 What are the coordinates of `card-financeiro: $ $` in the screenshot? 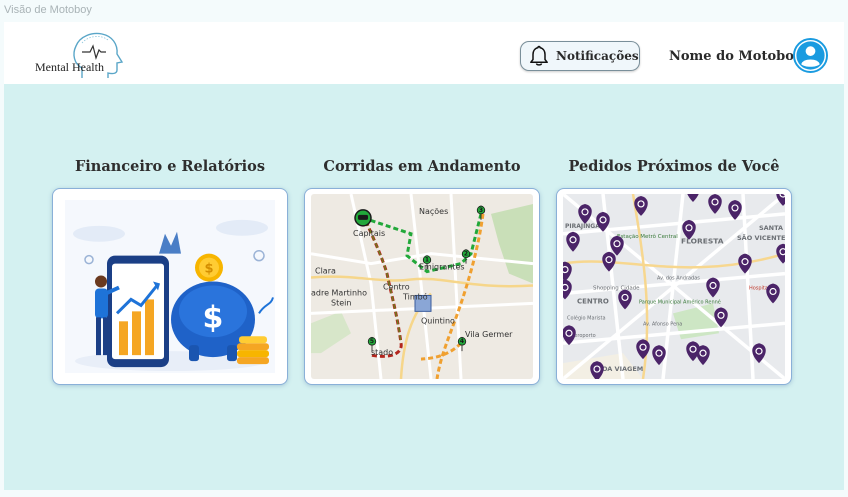 It's located at (170, 286).